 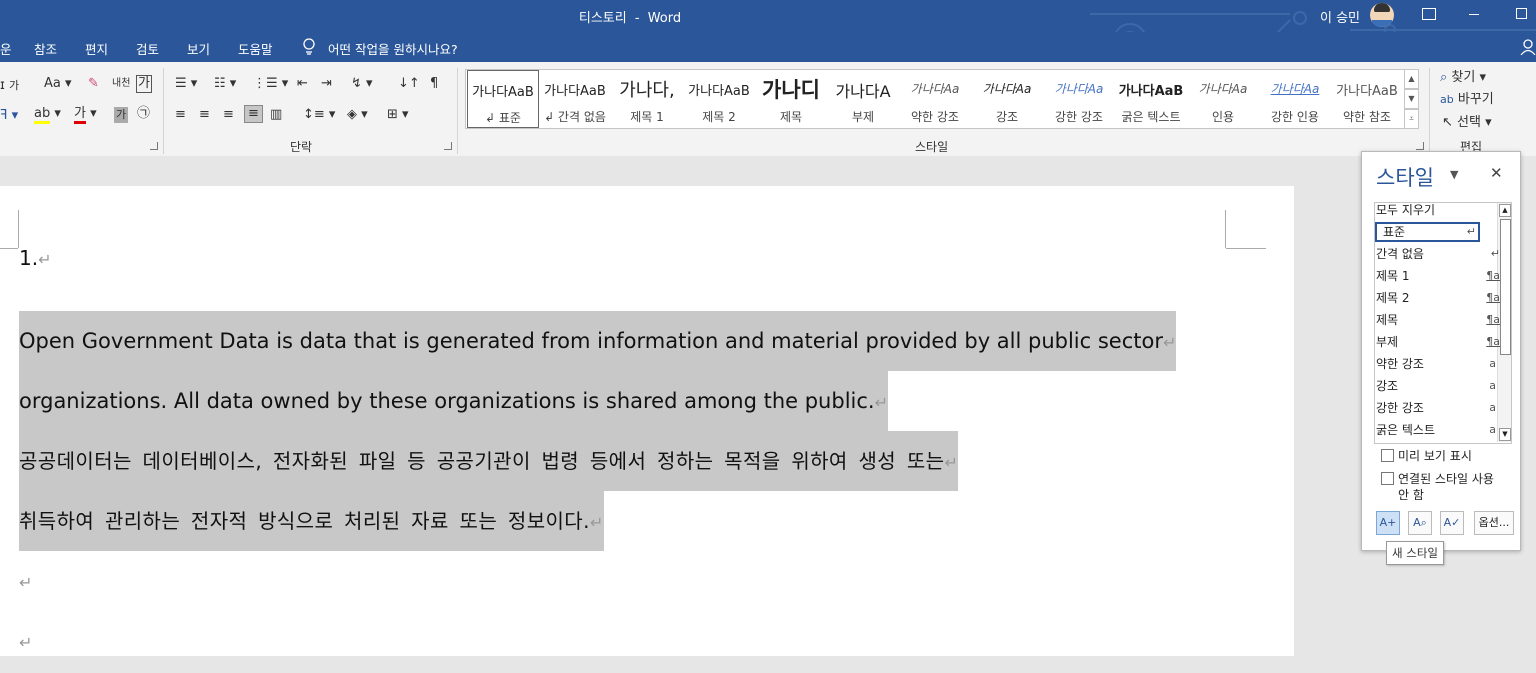 What do you see at coordinates (1151, 99) in the screenshot?
I see `gallery-style-strong: 가나다AaB 굵은 텍스트` at bounding box center [1151, 99].